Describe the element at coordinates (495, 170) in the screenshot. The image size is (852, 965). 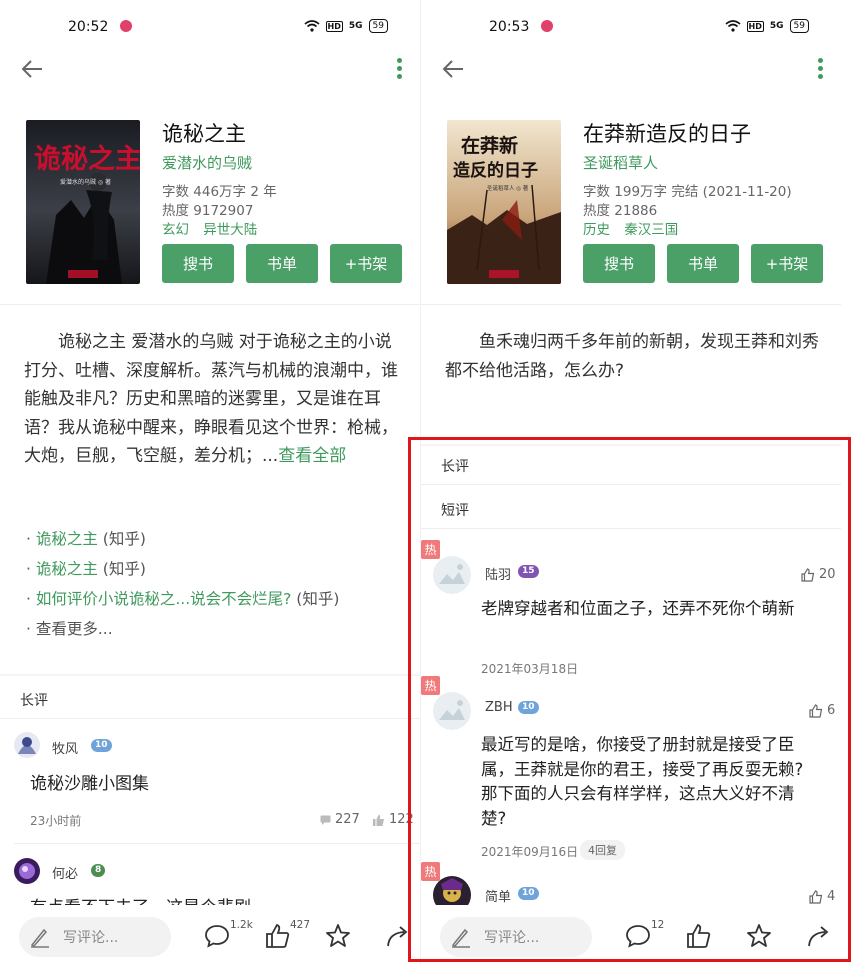
I see `cover-title: 造反的日子` at that location.